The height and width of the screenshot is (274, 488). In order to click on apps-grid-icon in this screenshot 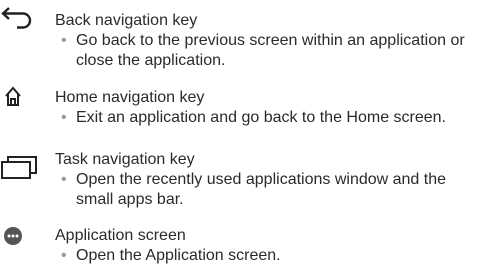, I will do `click(22, 239)`.